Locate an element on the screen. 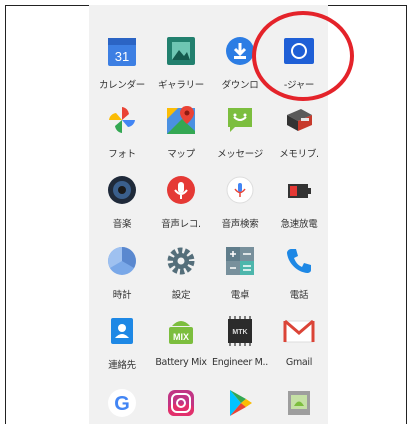 The height and width of the screenshot is (424, 418). app-music: 音楽 is located at coordinates (122, 196).